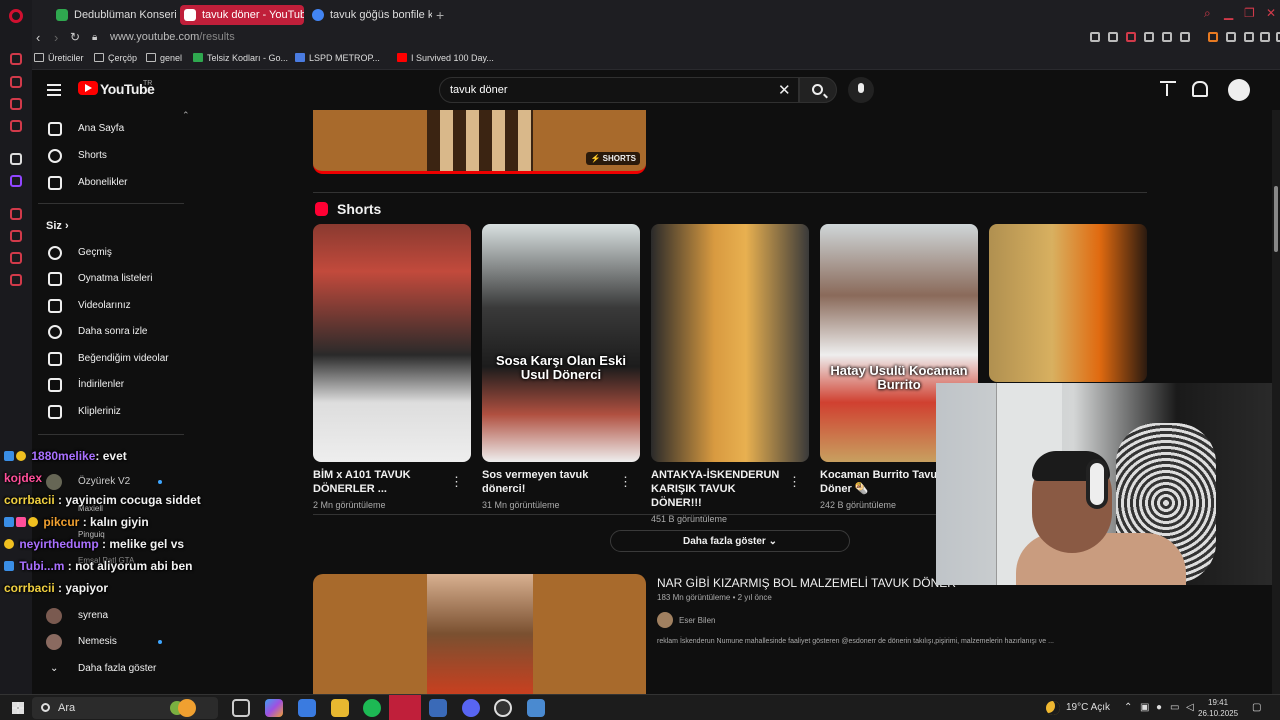 The height and width of the screenshot is (720, 1280). What do you see at coordinates (107, 332) in the screenshot?
I see `guide-watch-later: Daha sonra izle` at bounding box center [107, 332].